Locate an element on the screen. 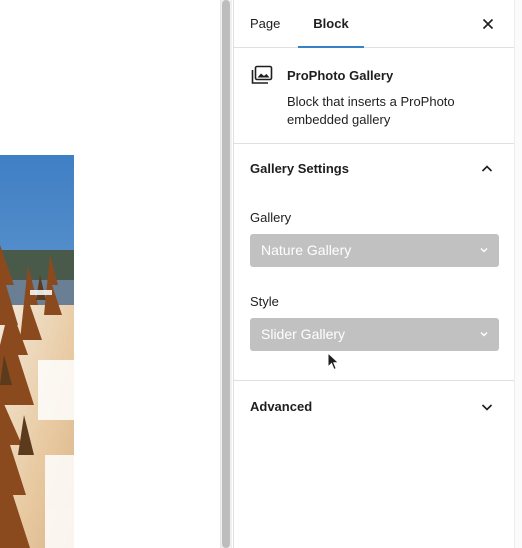  gallery-photo-preview is located at coordinates (37, 351).